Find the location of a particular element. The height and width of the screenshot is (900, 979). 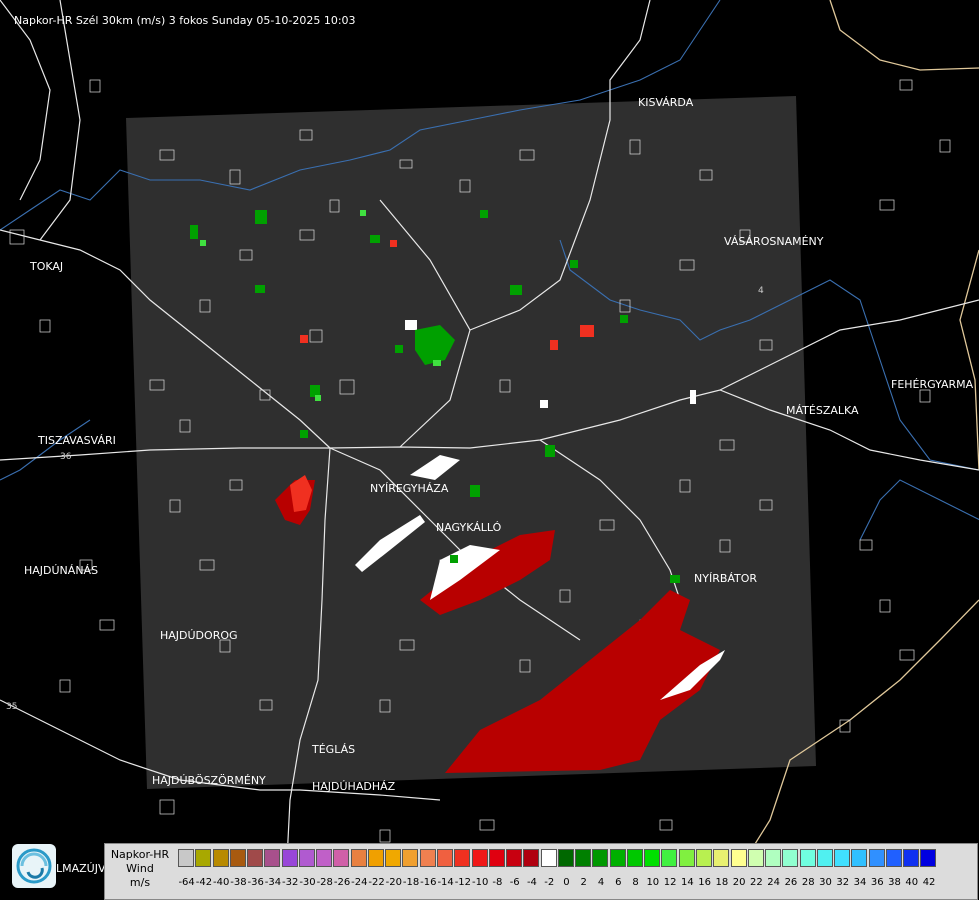

legend-tick-label: 0 is located at coordinates (566, 882).